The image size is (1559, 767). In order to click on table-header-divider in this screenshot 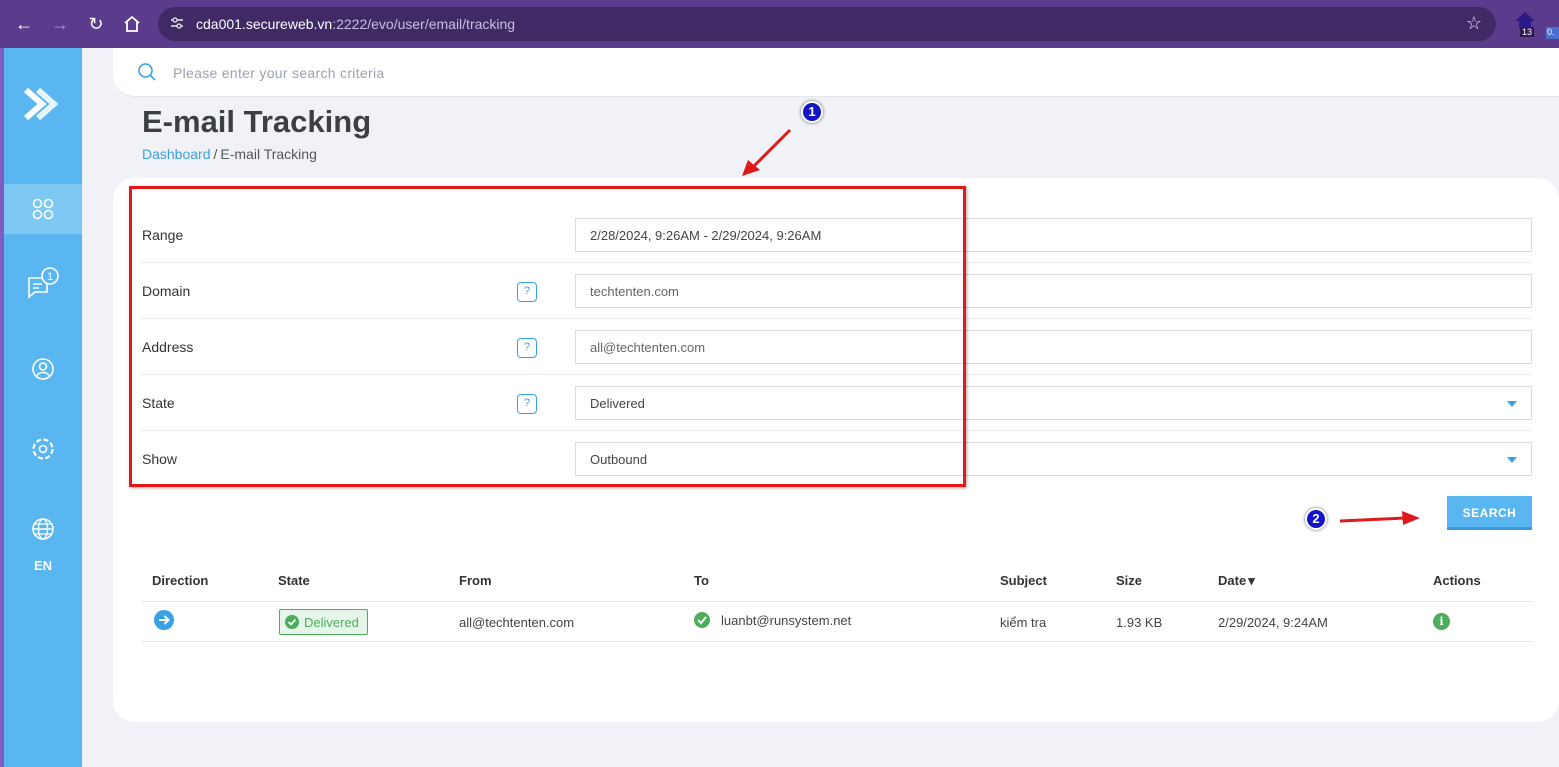, I will do `click(837, 601)`.